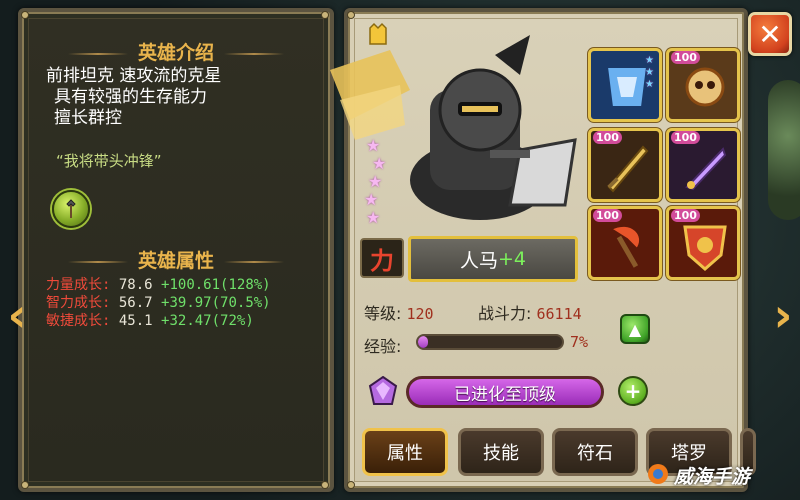 This screenshot has height=500, width=800. I want to click on watermark-logo-icon, so click(658, 474).